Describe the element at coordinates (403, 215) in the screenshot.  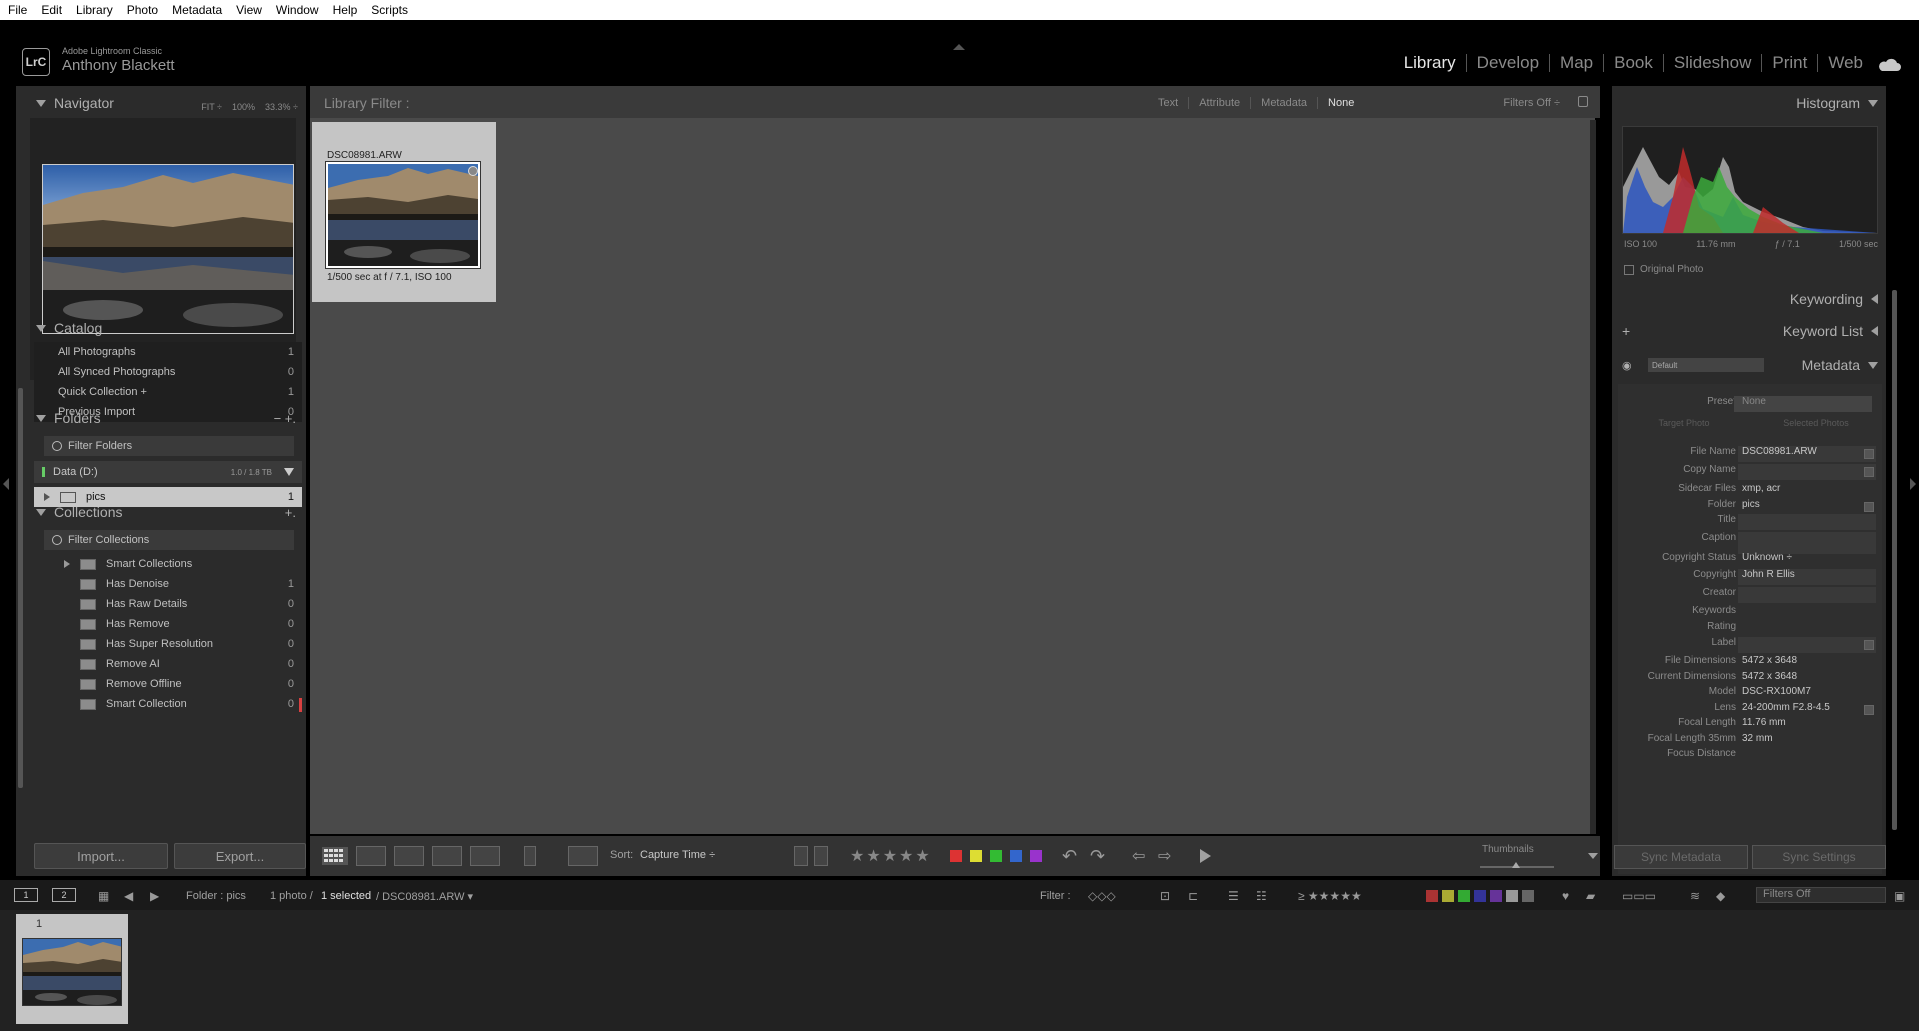
I see `grid-thumbnail` at that location.